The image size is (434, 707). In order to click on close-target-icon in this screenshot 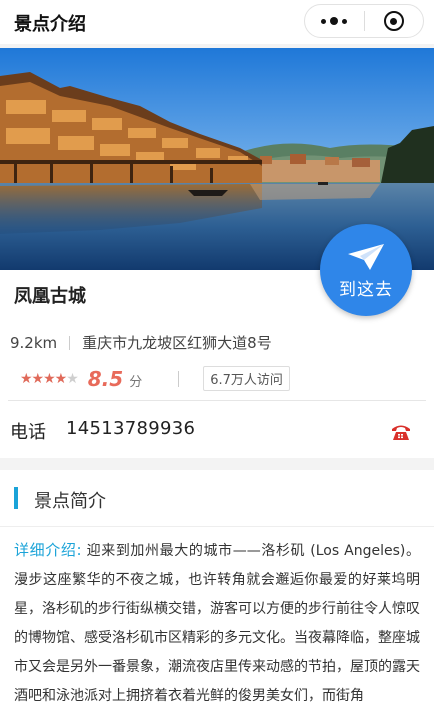, I will do `click(393, 21)`.